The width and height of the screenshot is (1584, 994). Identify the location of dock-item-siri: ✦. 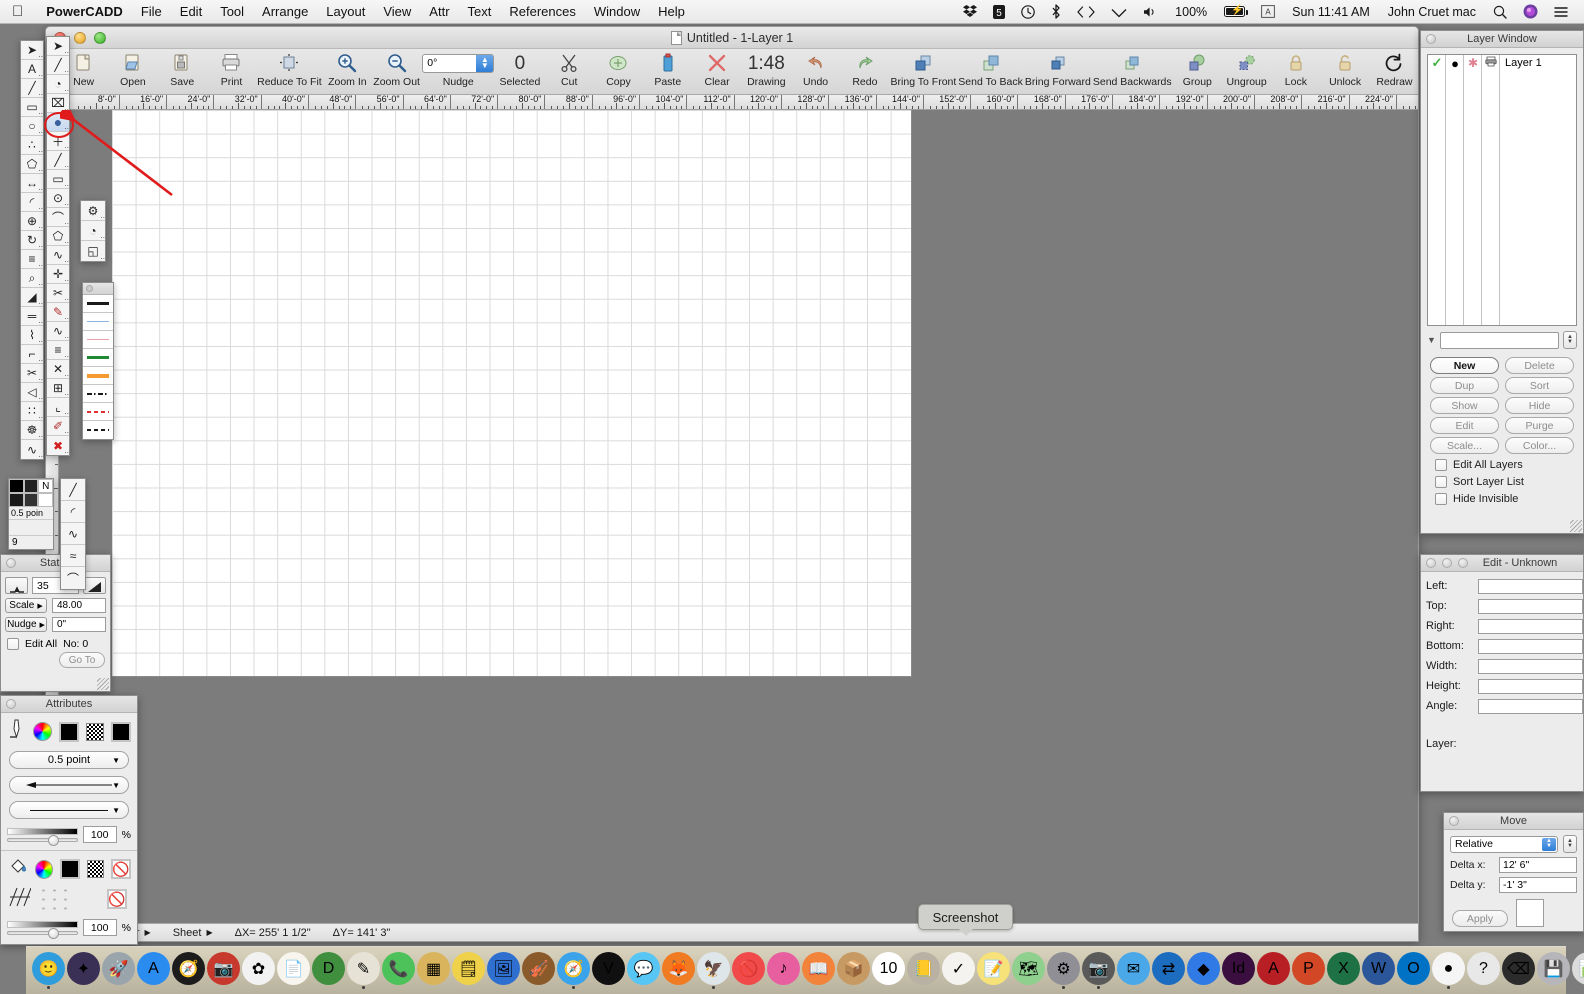
(83, 970).